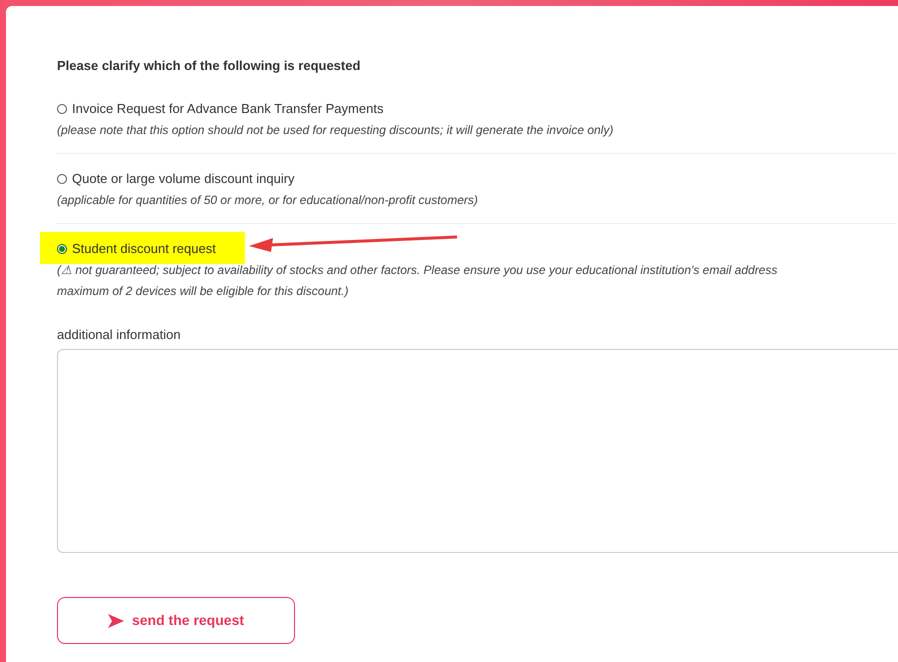 The image size is (898, 662). Describe the element at coordinates (268, 200) in the screenshot. I see `option-note: (applicable for quantities of 50 or more, or for educational/non-profit customers)` at that location.